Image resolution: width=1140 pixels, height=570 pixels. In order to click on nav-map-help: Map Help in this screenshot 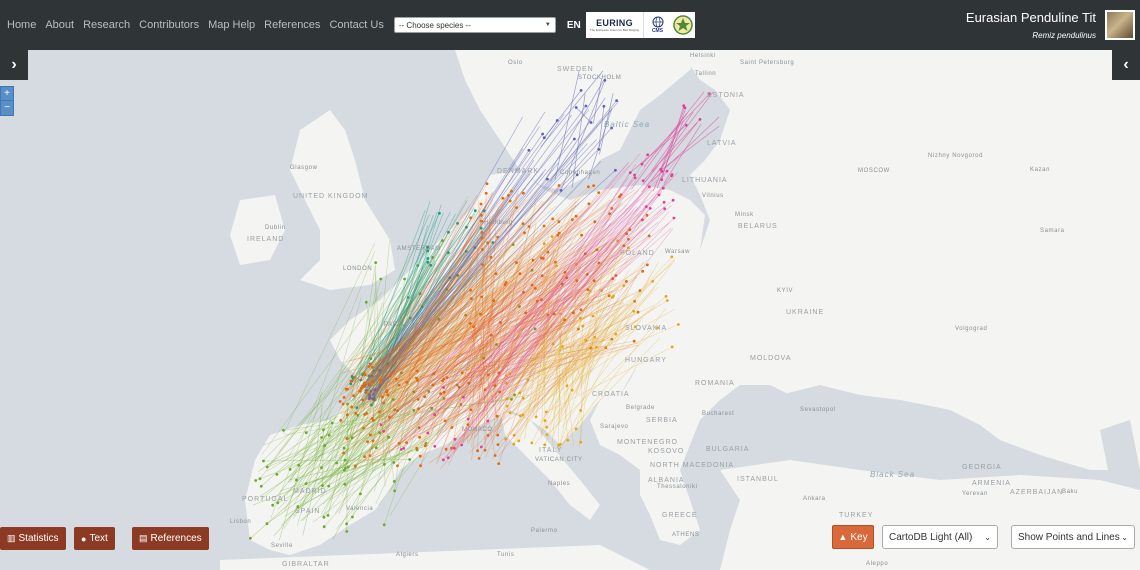, I will do `click(231, 25)`.